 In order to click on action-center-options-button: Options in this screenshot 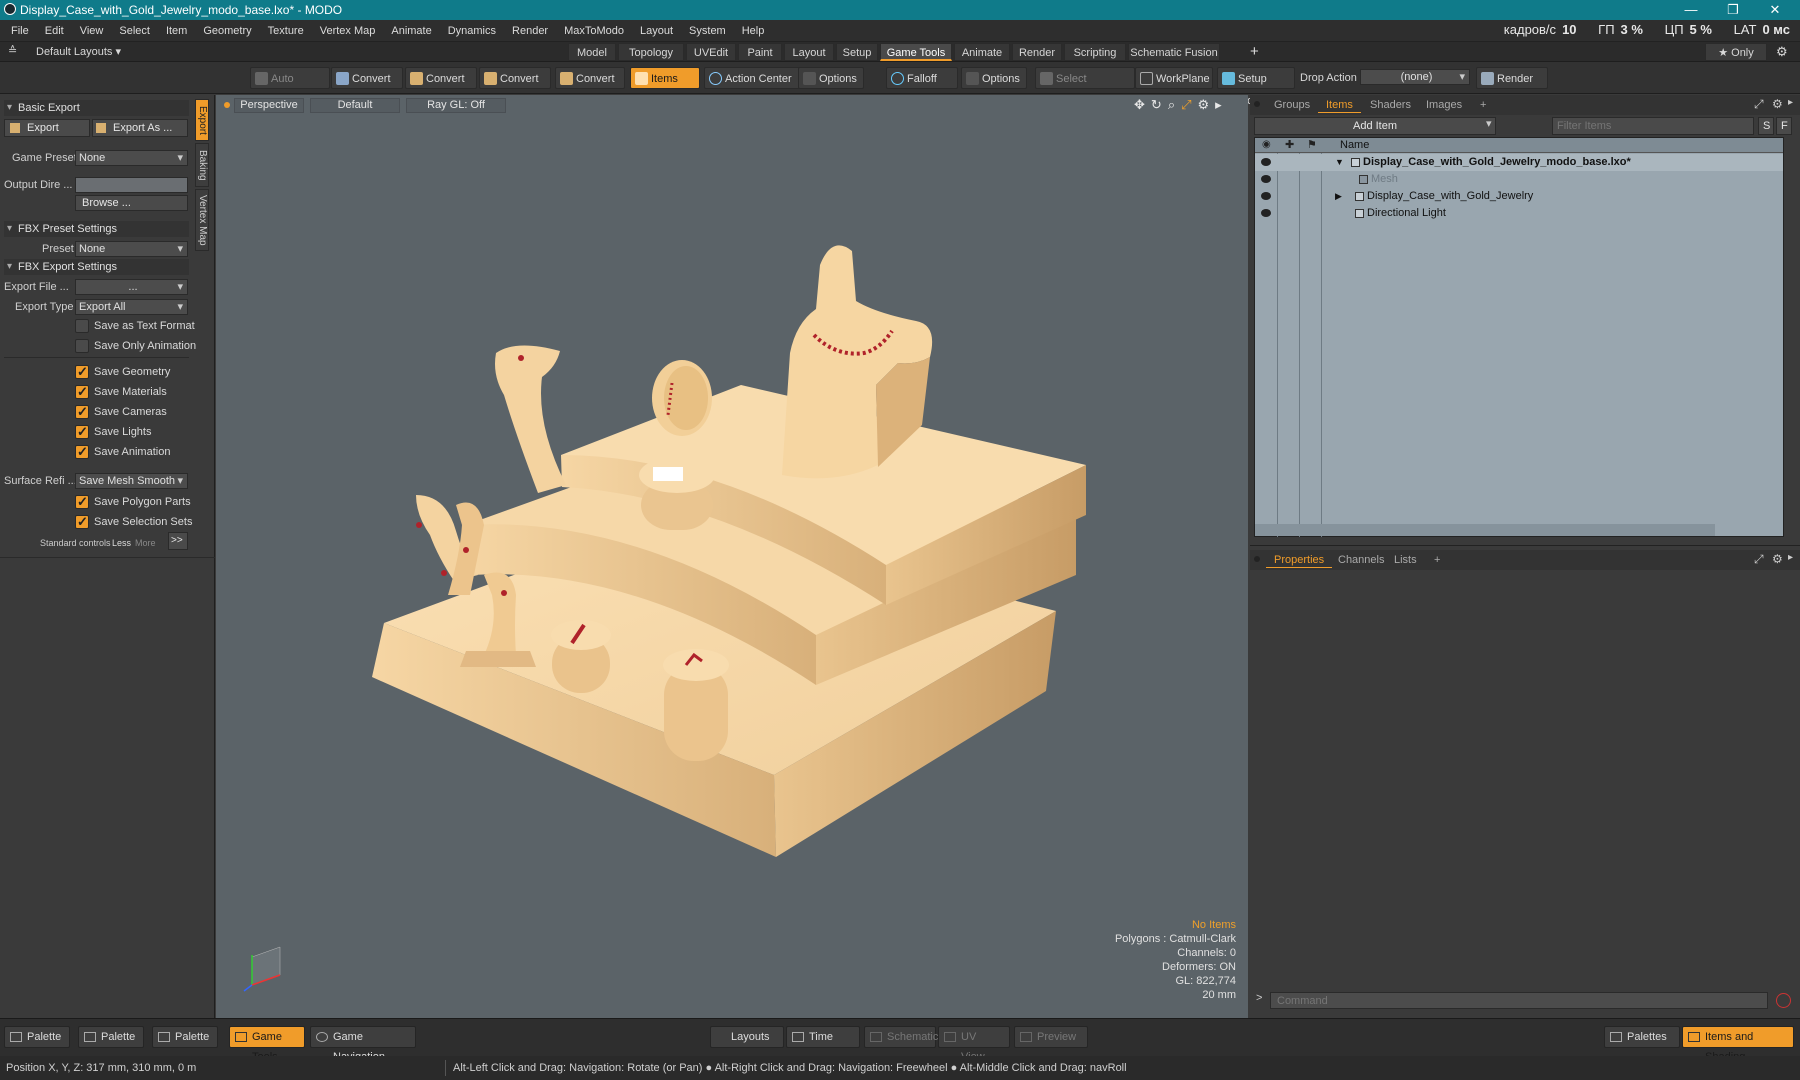, I will do `click(831, 78)`.